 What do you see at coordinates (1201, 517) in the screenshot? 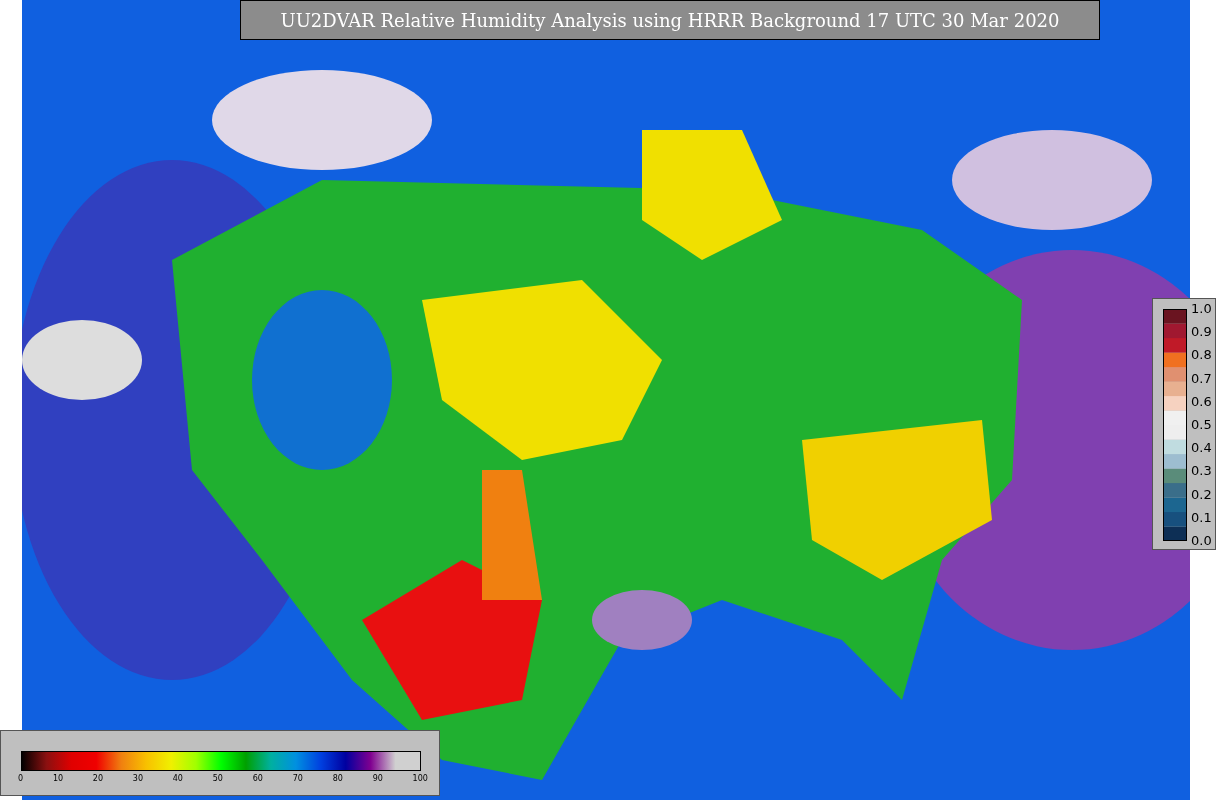
I see `tick-label: 0.1` at bounding box center [1201, 517].